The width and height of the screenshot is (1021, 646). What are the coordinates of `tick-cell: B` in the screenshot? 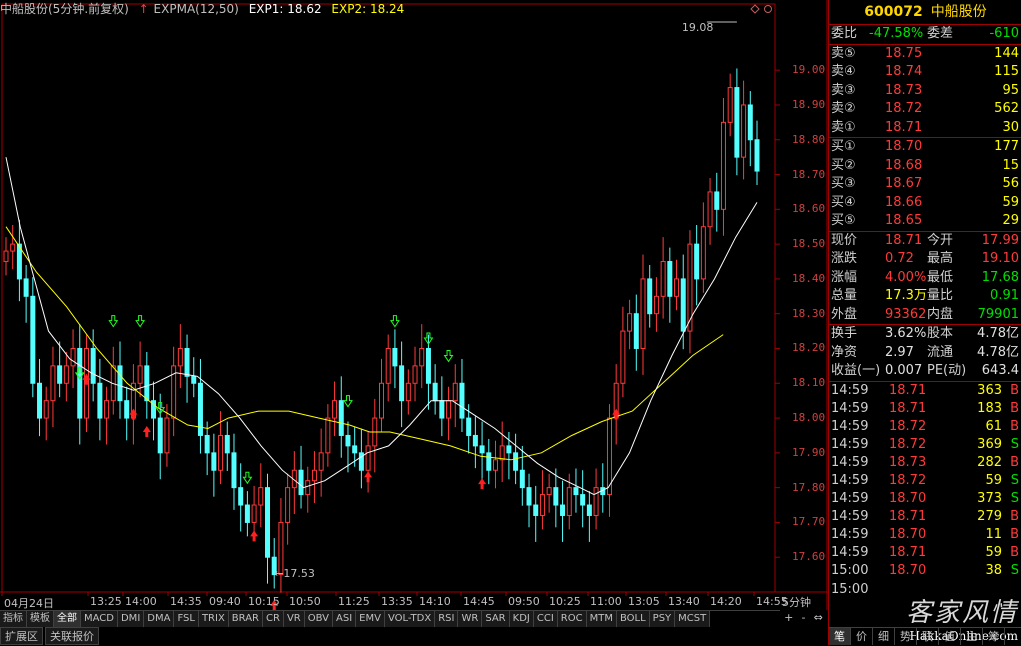 It's located at (1014, 408).